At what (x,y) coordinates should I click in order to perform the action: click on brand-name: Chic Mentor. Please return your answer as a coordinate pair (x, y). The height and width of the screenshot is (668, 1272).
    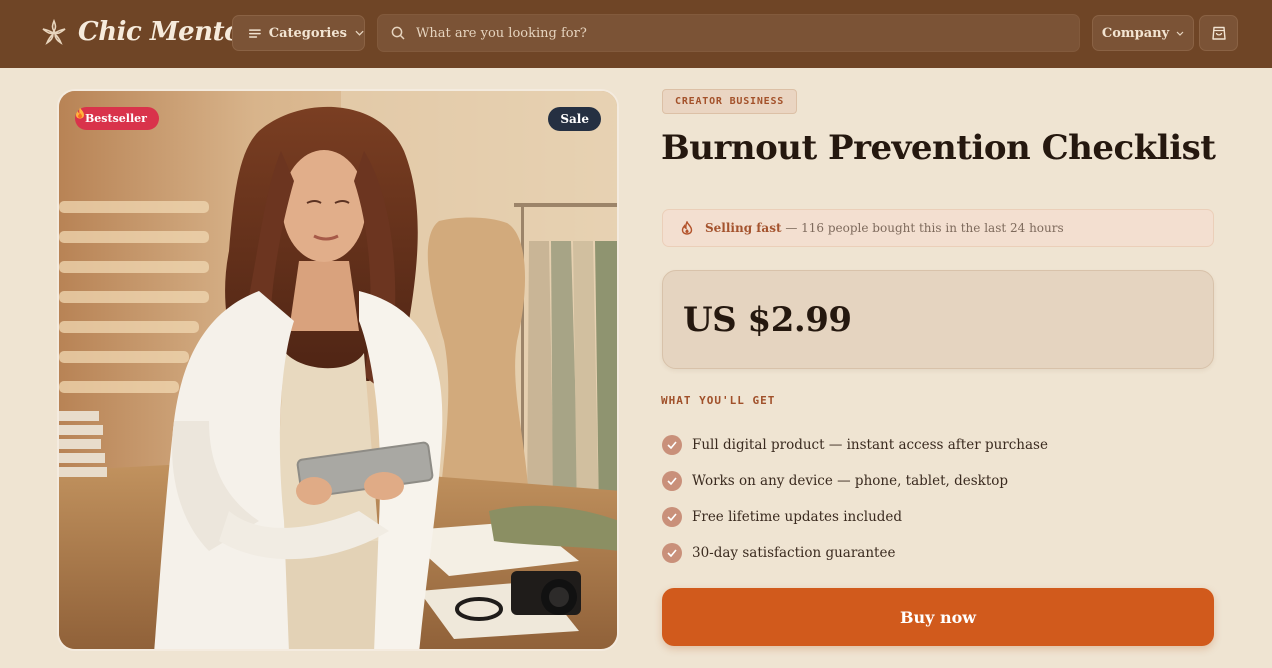
    Looking at the image, I should click on (166, 32).